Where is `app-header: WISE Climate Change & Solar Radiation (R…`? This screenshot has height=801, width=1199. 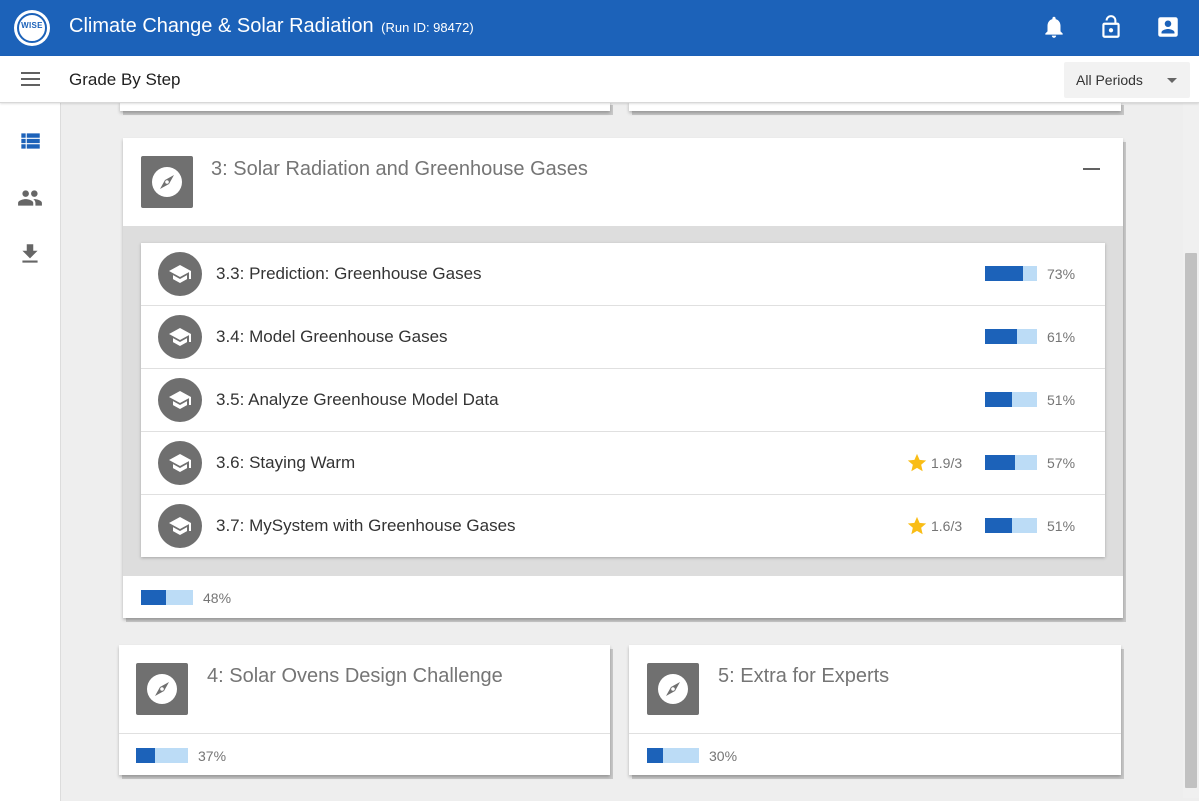
app-header: WISE Climate Change & Solar Radiation (R… is located at coordinates (599, 28).